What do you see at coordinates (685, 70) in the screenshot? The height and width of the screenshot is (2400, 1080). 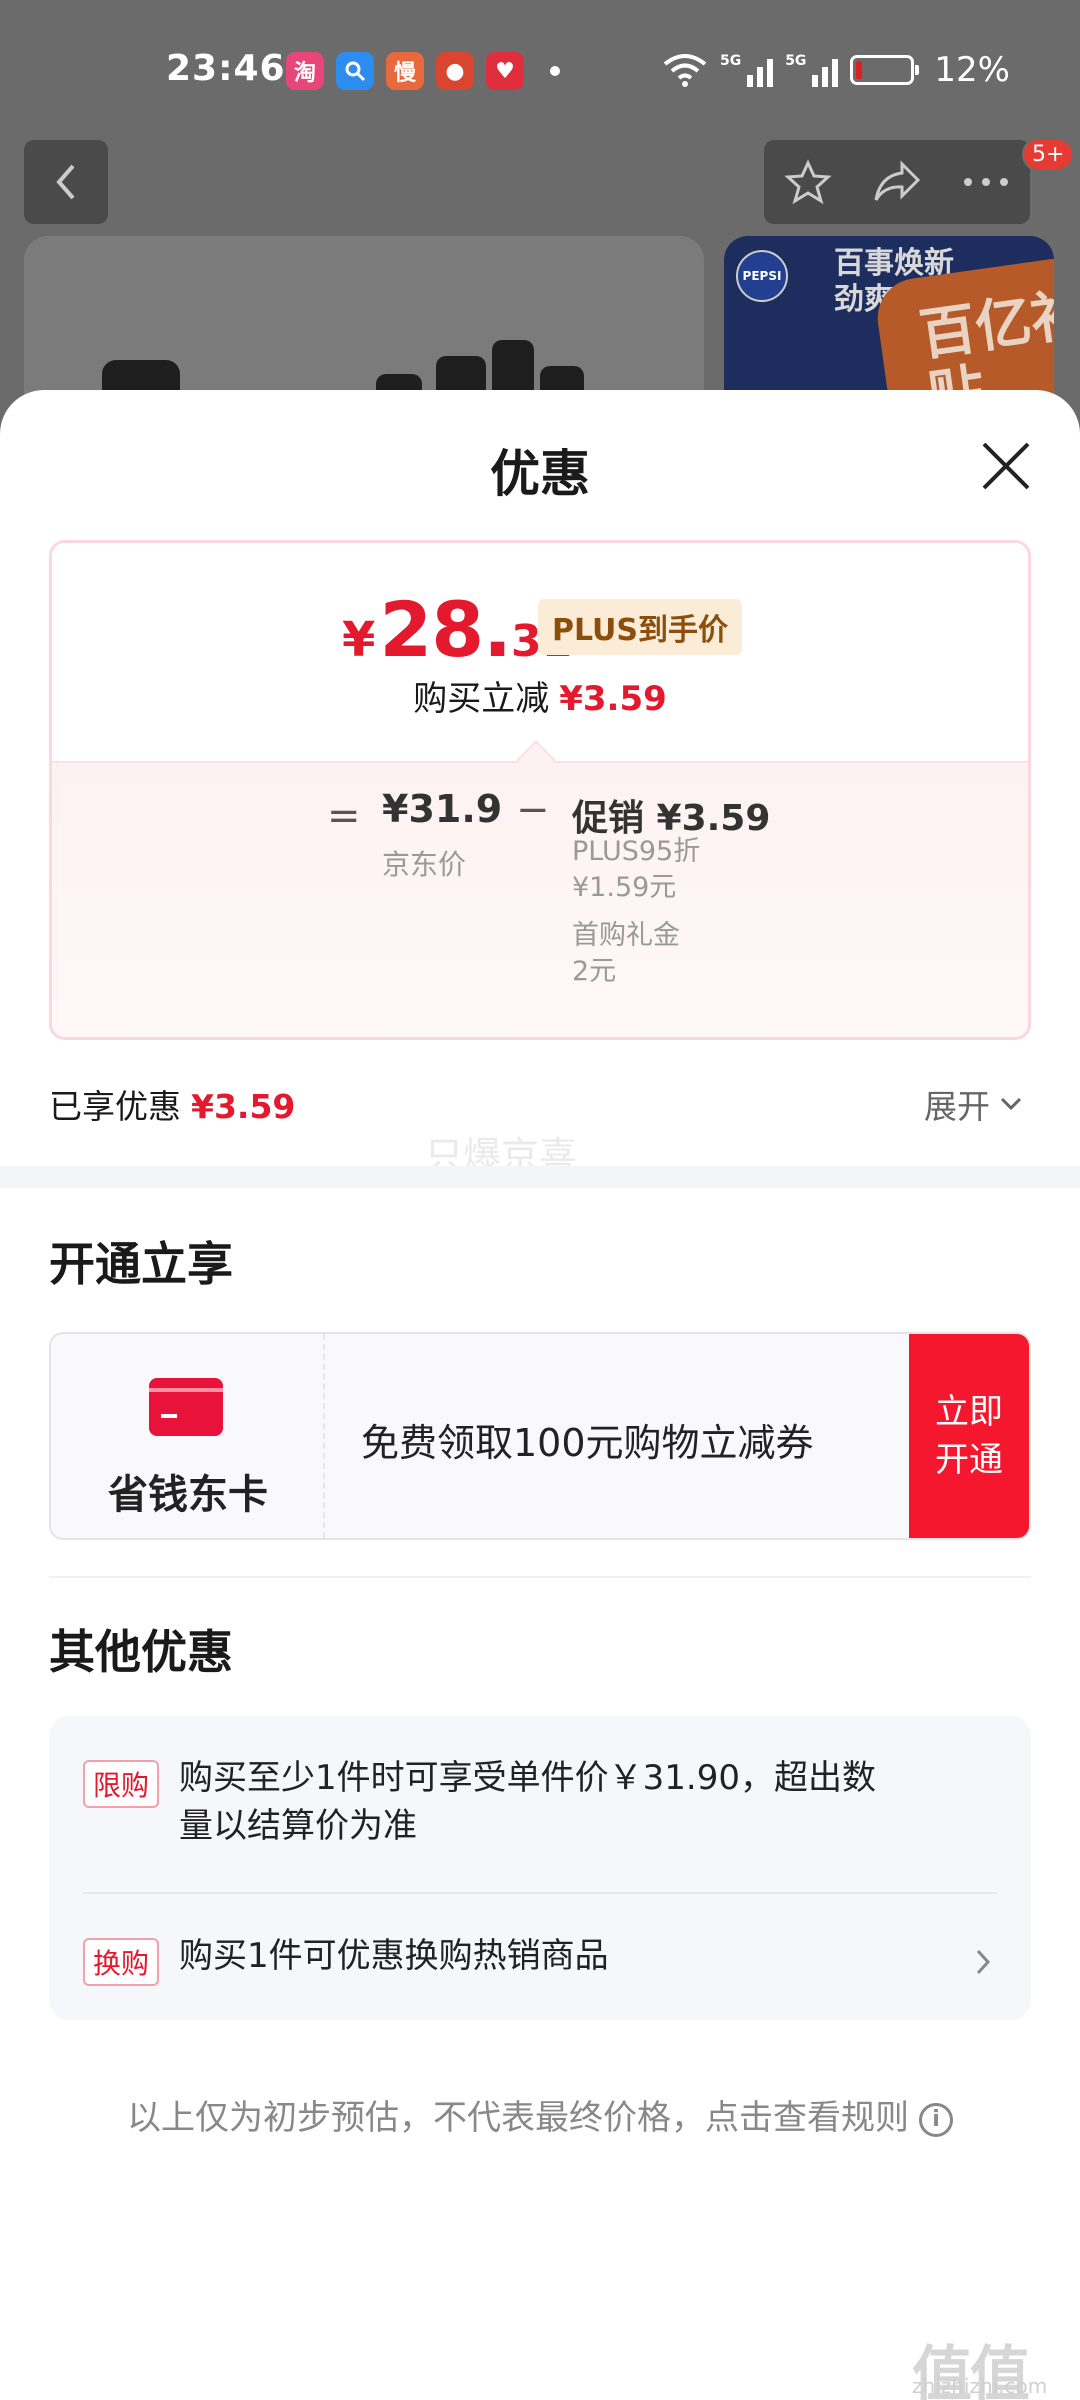 I see `wifi-icon` at bounding box center [685, 70].